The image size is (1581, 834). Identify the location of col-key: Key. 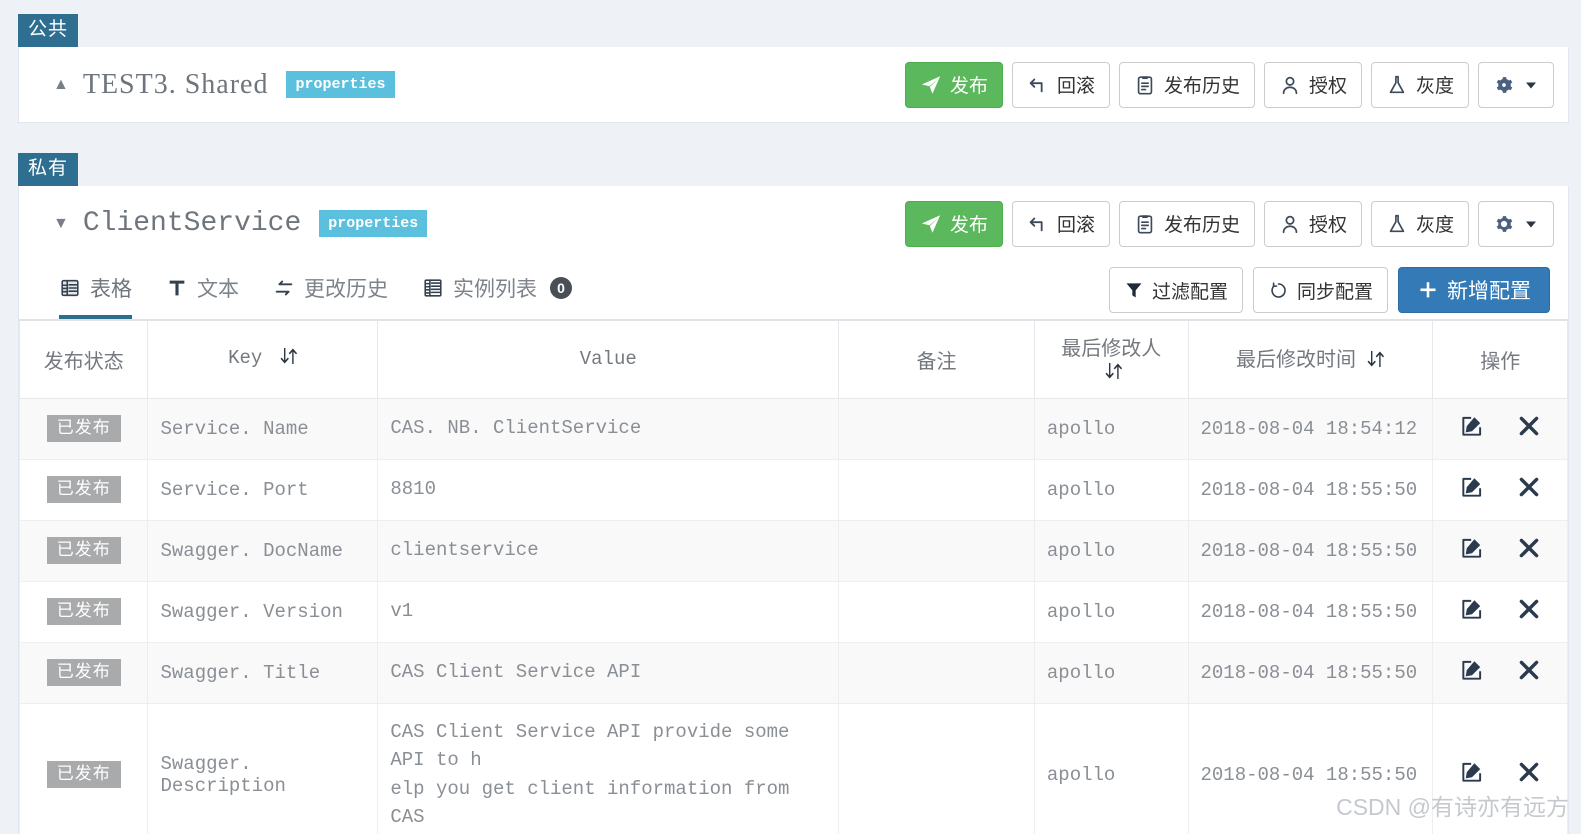
(263, 359).